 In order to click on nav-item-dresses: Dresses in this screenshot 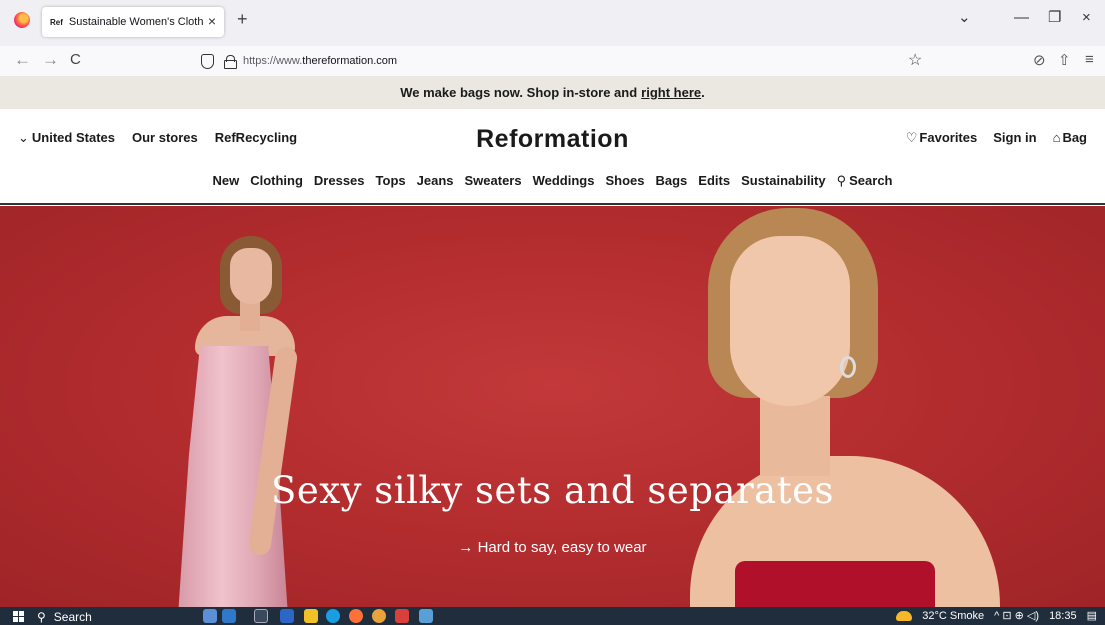, I will do `click(339, 181)`.